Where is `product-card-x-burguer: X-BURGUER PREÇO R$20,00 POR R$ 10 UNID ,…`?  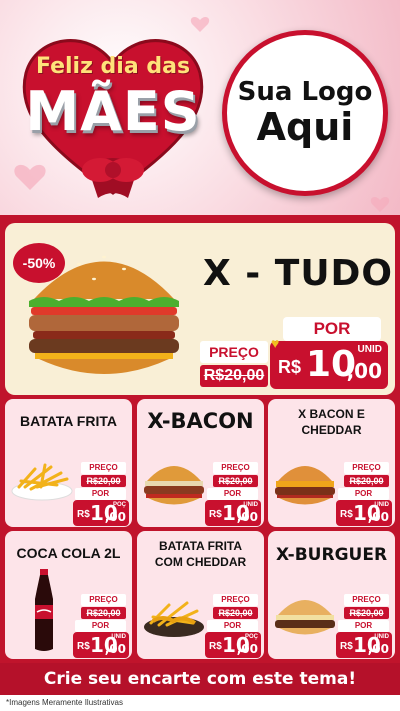
product-card-x-burguer: X-BURGUER PREÇO R$20,00 POR R$ 10 UNID ,… is located at coordinates (331, 595).